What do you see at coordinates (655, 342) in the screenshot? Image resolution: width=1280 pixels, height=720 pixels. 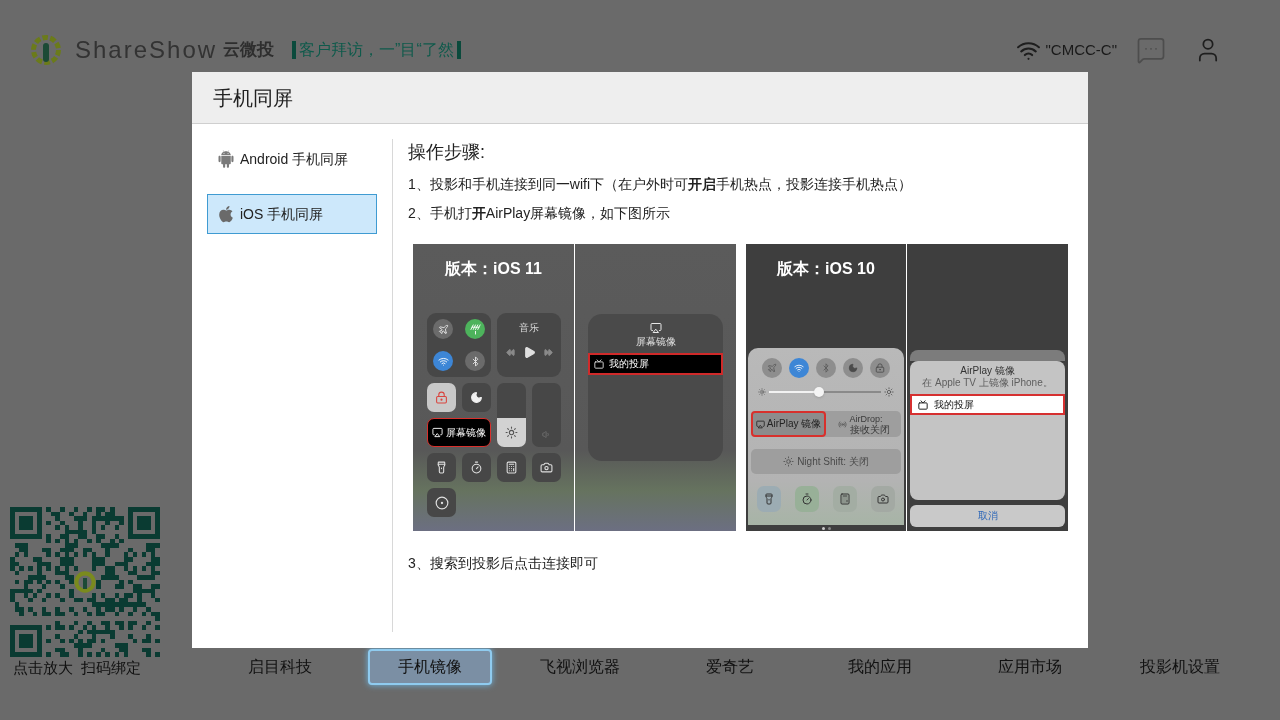 I see `menu-title: 屏幕镜像` at bounding box center [655, 342].